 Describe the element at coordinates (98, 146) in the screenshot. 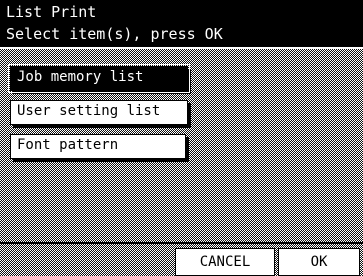

I see `font-pattern-button: Font pattern` at that location.